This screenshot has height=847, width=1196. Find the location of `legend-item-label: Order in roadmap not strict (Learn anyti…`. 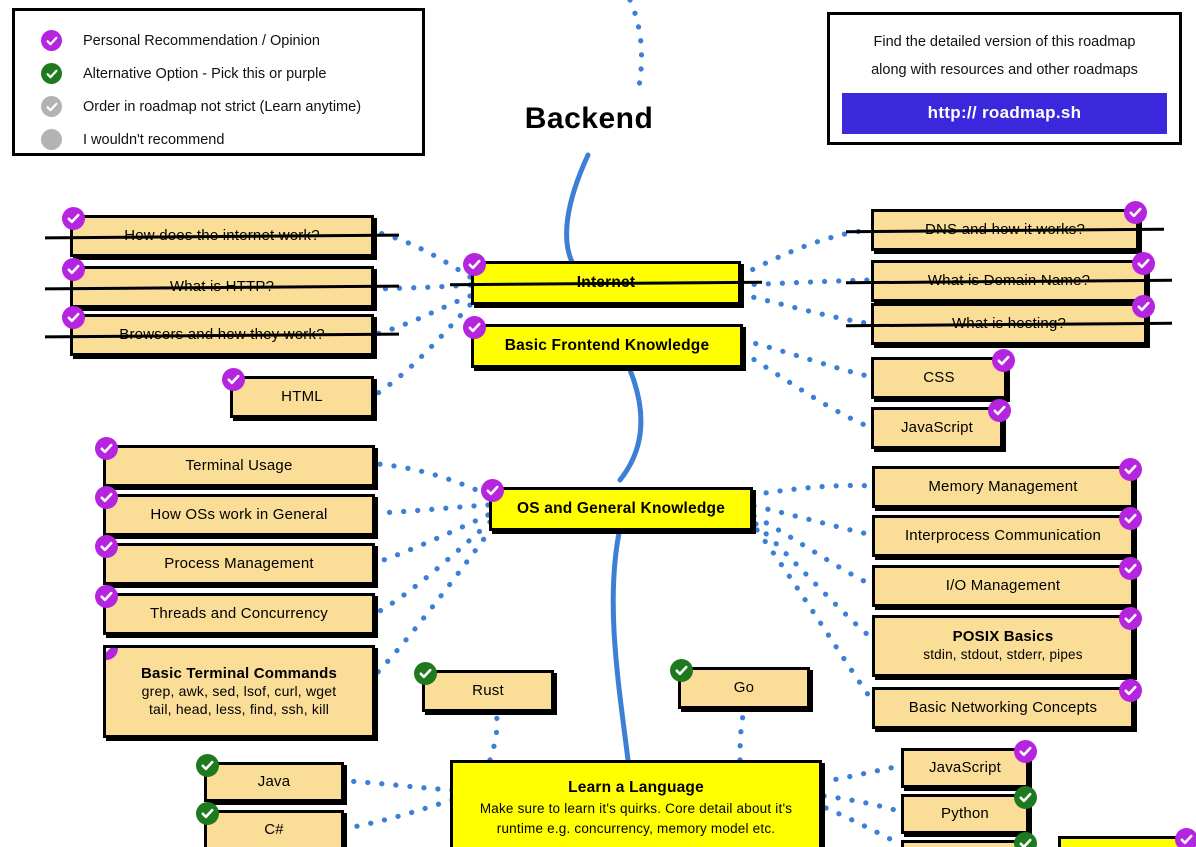

legend-item-label: Order in roadmap not strict (Learn anyti… is located at coordinates (222, 106).